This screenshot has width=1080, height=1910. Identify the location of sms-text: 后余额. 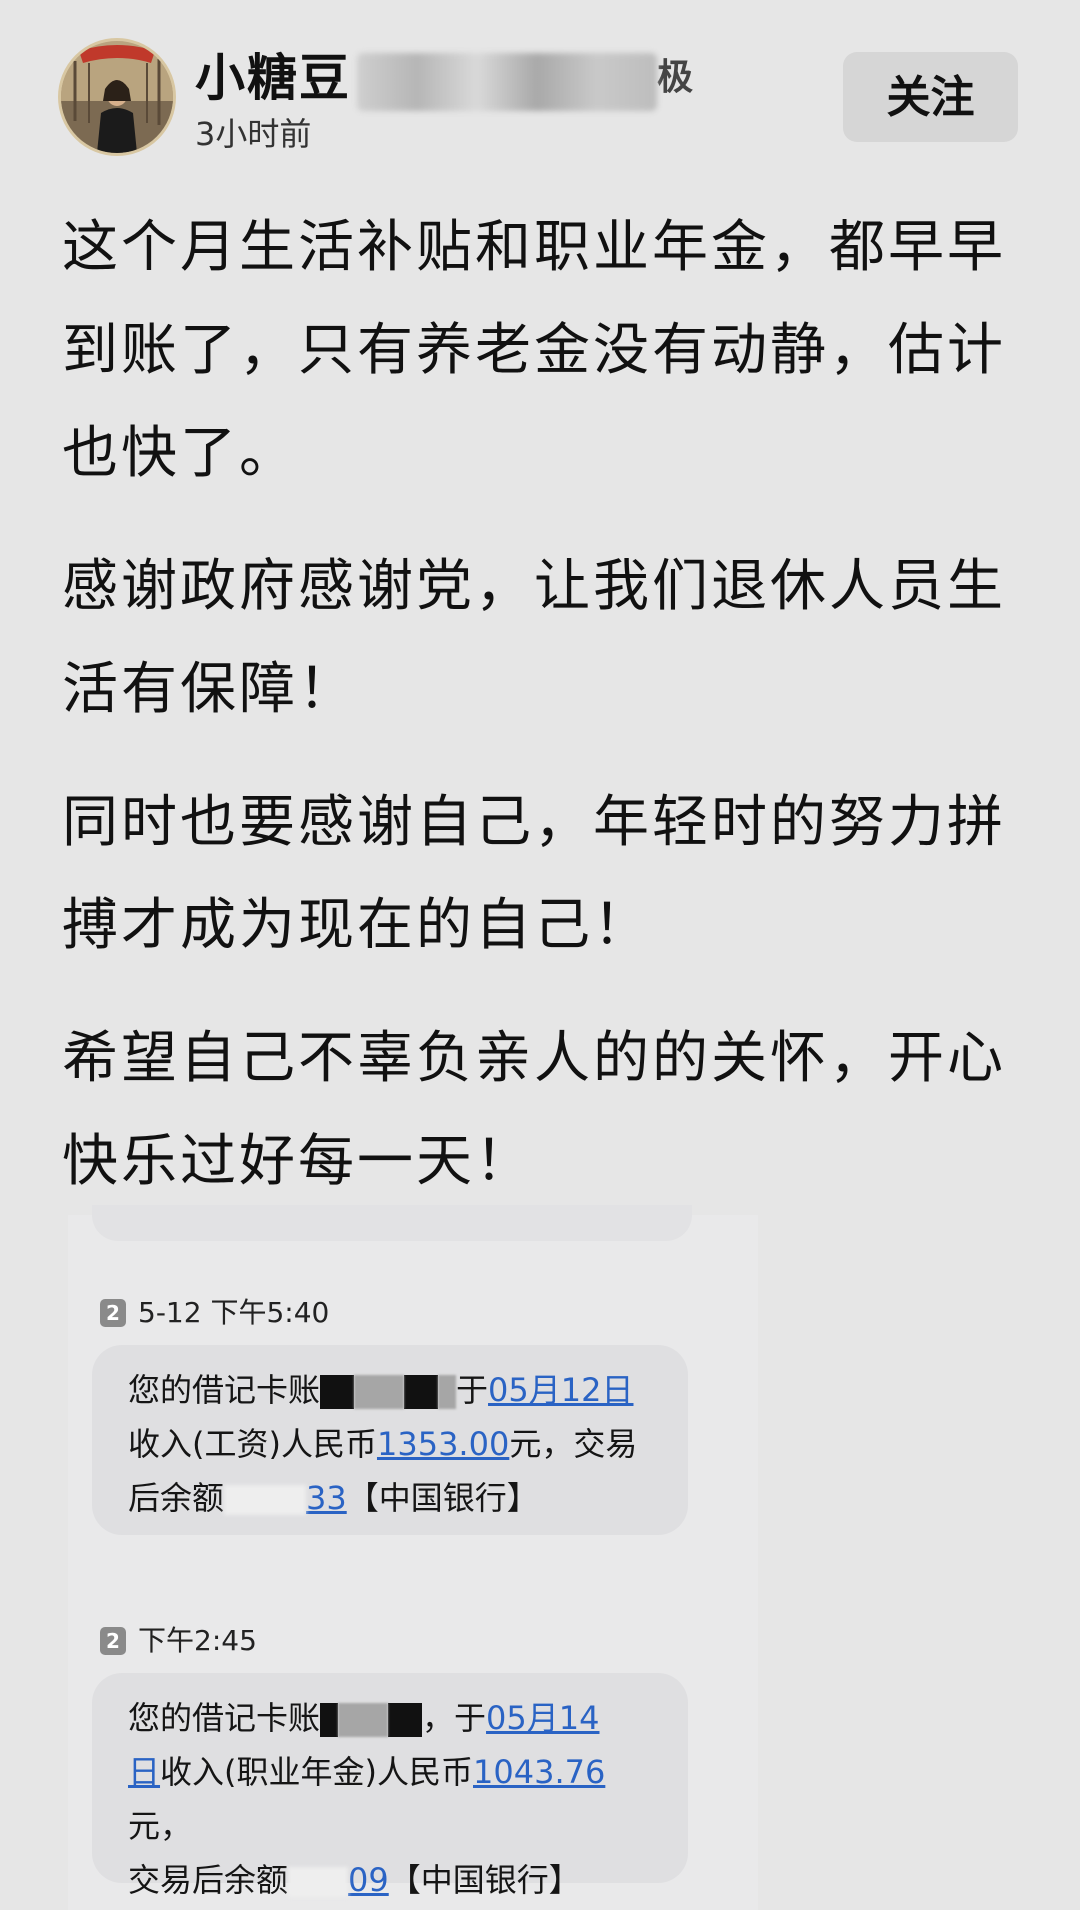
(176, 1498).